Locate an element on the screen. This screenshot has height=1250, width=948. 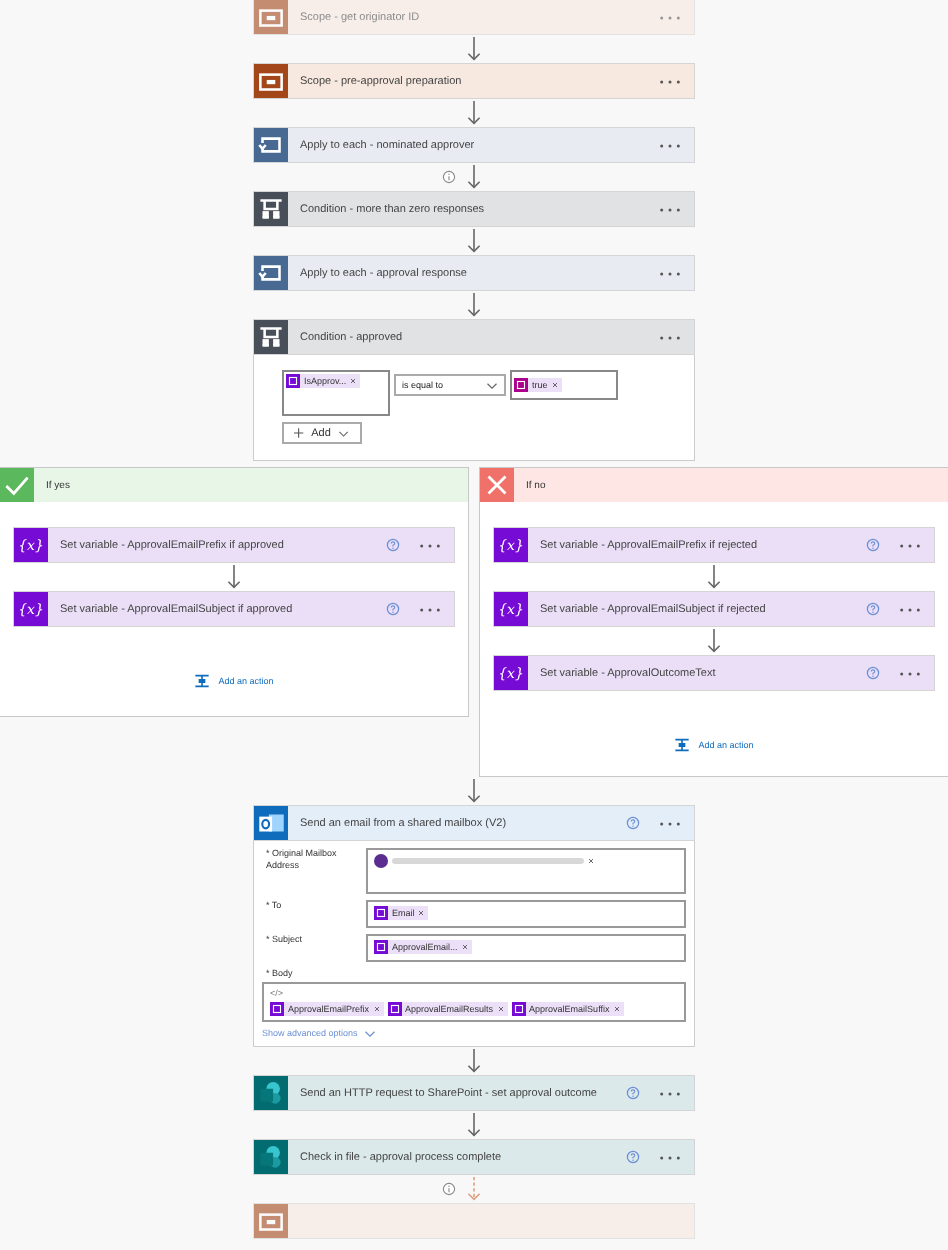
avatar-icon is located at coordinates (381, 861).